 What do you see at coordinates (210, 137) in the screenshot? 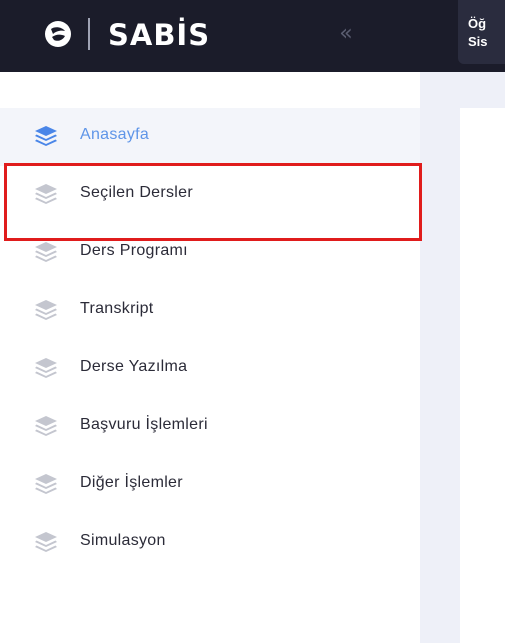
I see `sidebar-item-anasayfa: Anasayfa` at bounding box center [210, 137].